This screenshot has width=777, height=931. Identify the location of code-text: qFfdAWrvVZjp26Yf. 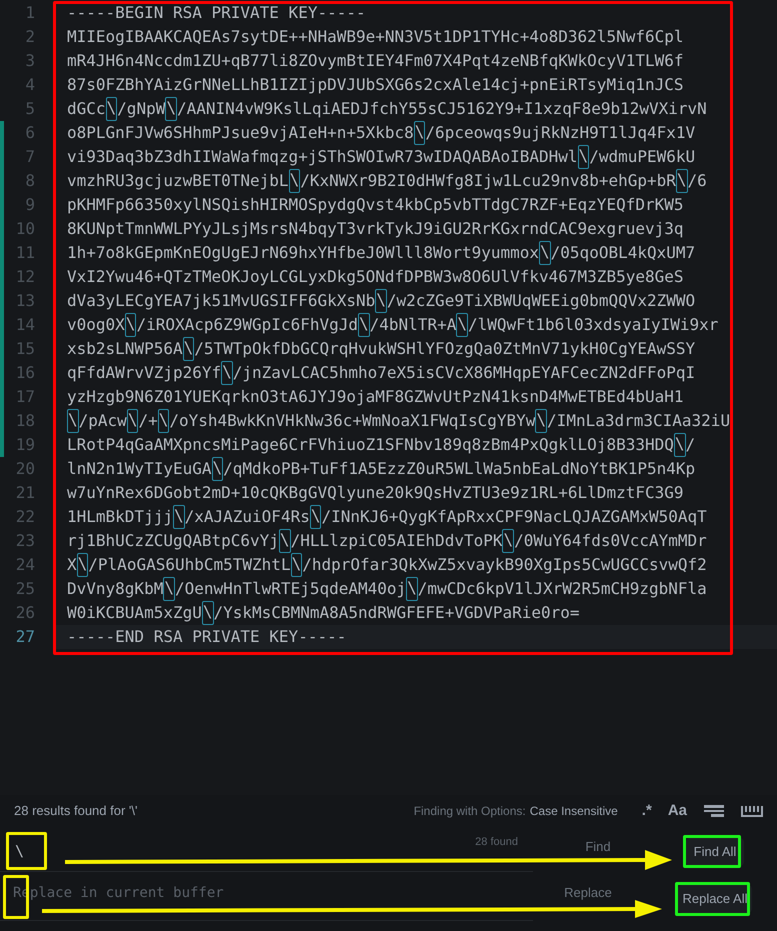
(144, 373).